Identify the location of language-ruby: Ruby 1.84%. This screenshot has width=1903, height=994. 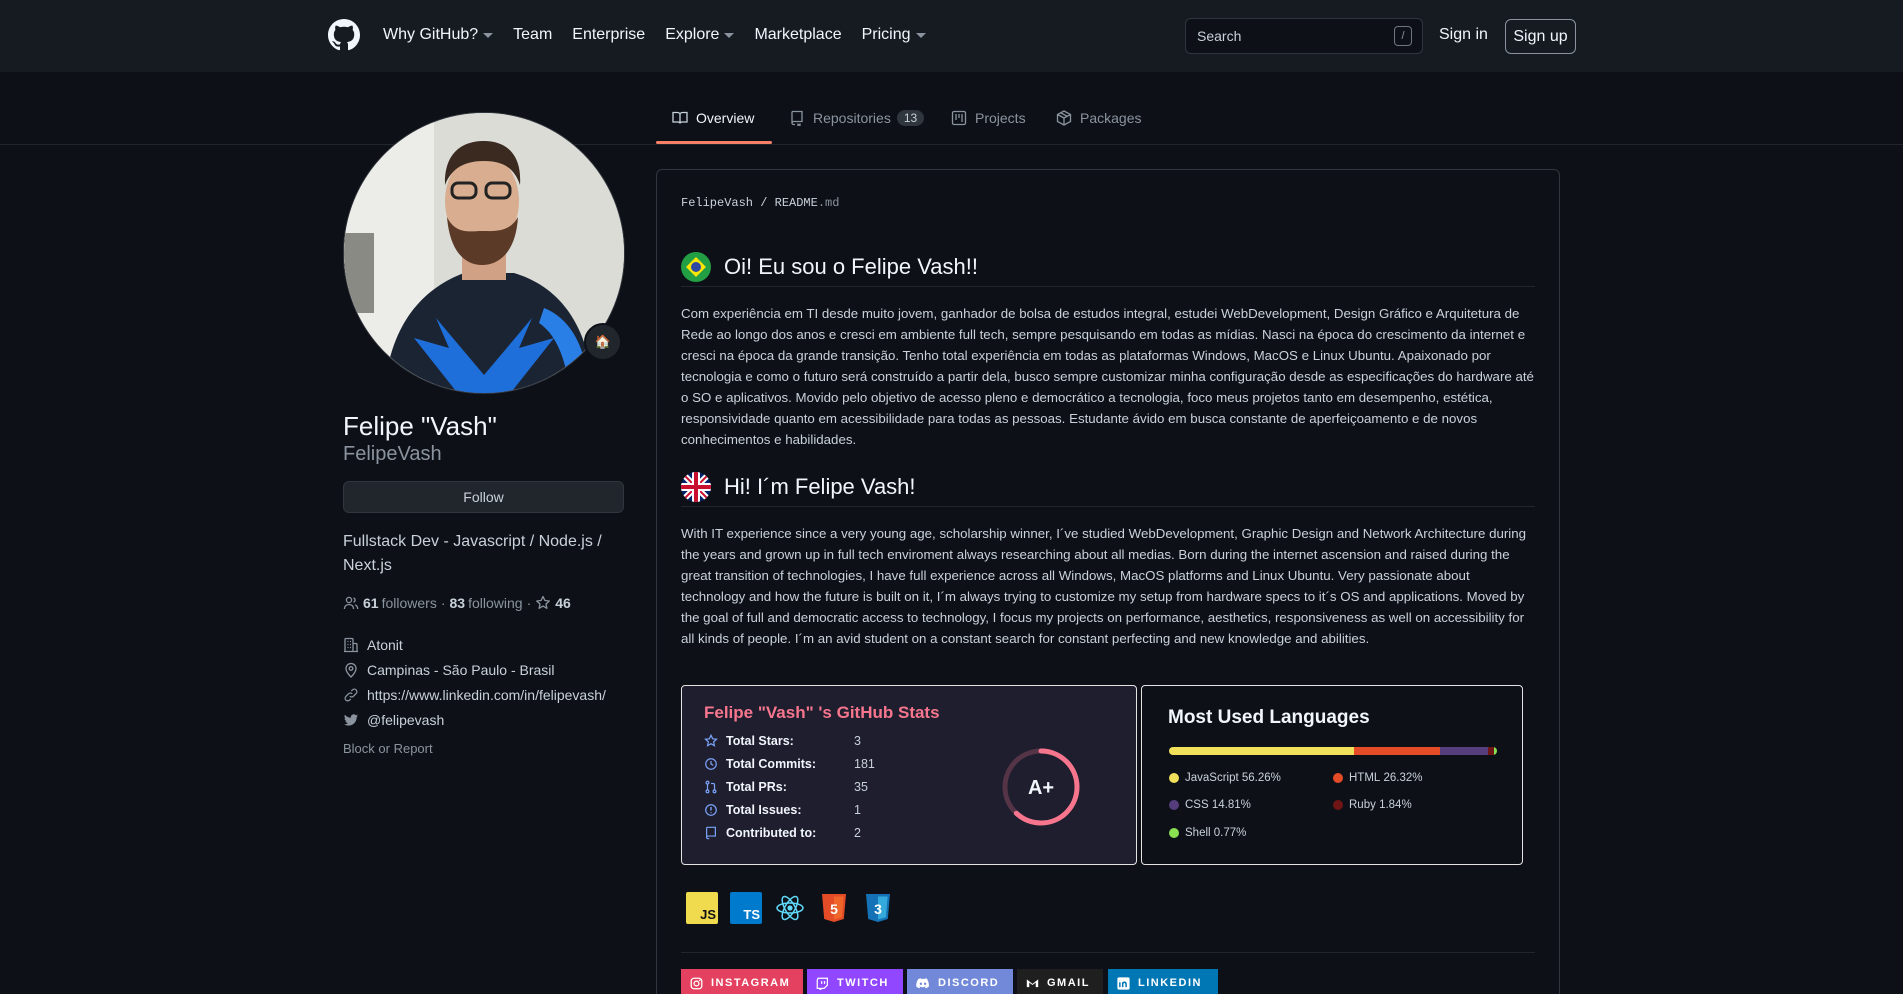
(1372, 805).